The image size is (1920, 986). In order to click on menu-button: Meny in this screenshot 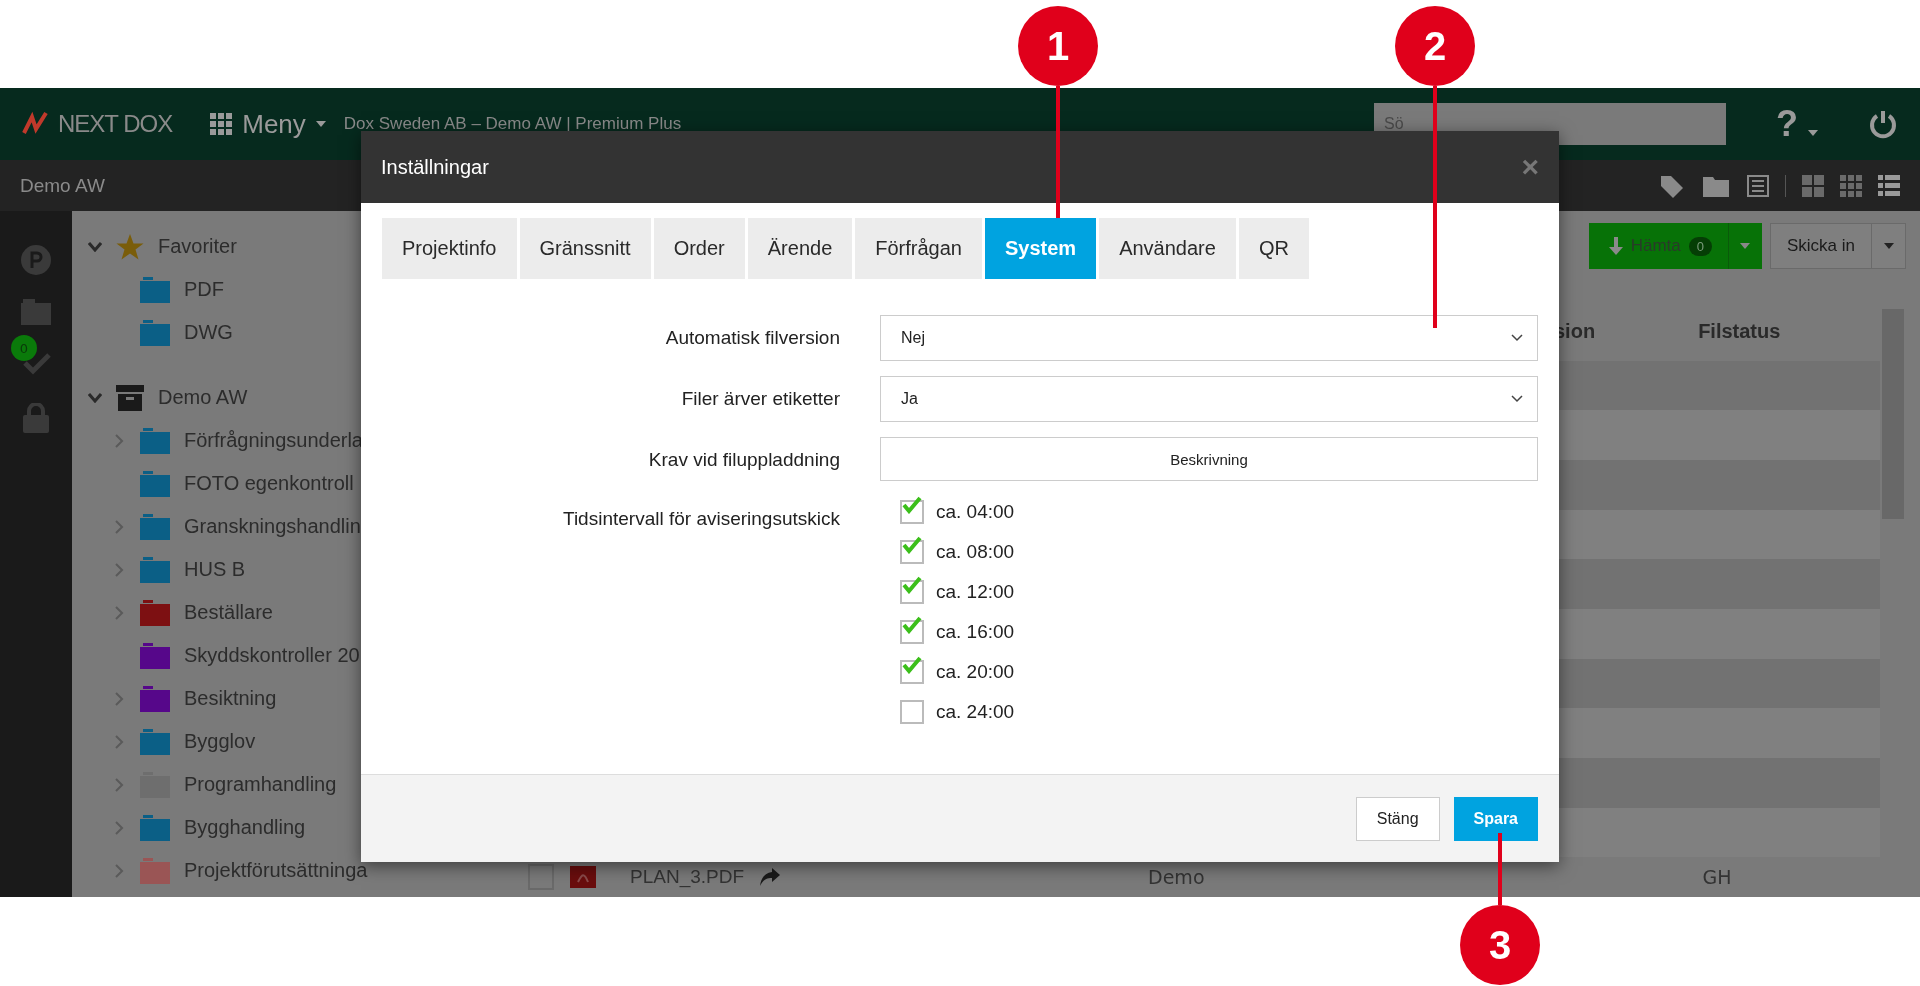, I will do `click(268, 124)`.